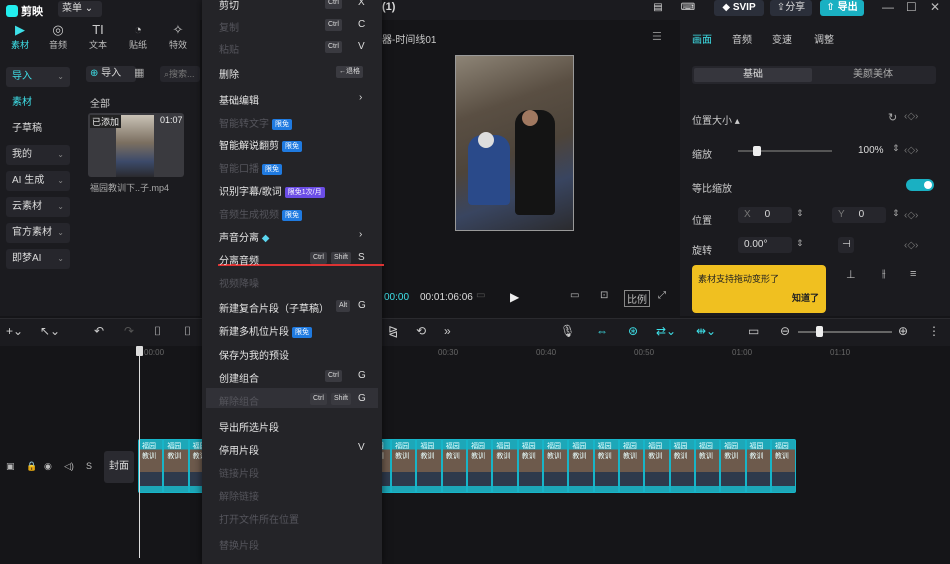 The image size is (950, 564). What do you see at coordinates (69, 466) in the screenshot?
I see `speaker-icon: ◁)` at bounding box center [69, 466].